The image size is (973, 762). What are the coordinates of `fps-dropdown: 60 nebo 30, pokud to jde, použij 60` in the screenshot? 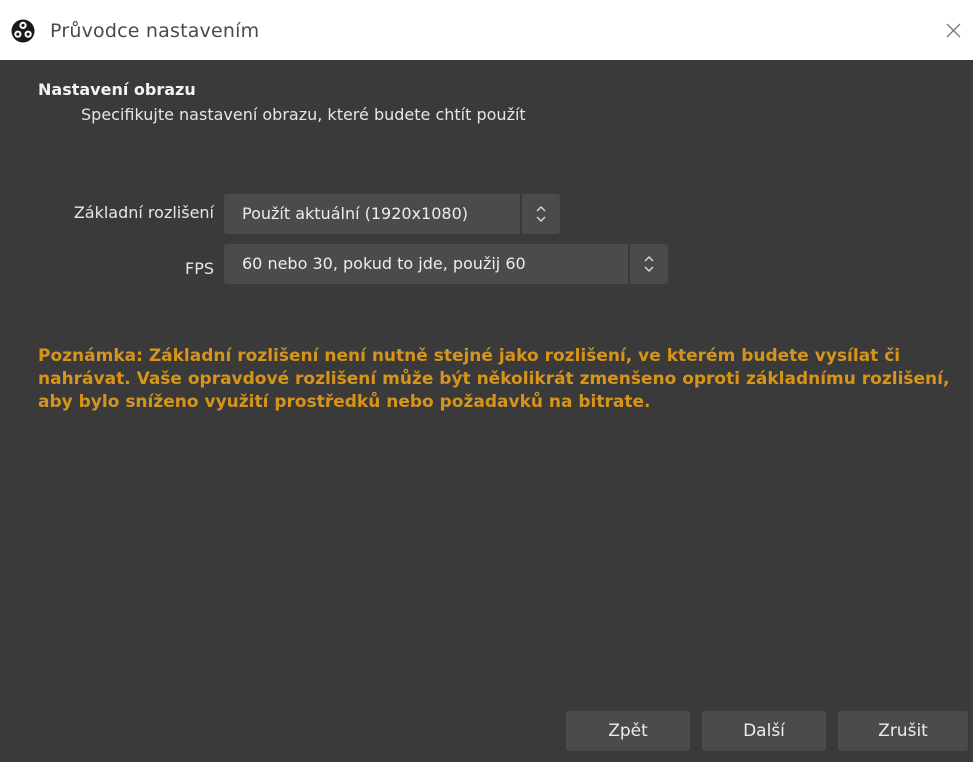 It's located at (446, 264).